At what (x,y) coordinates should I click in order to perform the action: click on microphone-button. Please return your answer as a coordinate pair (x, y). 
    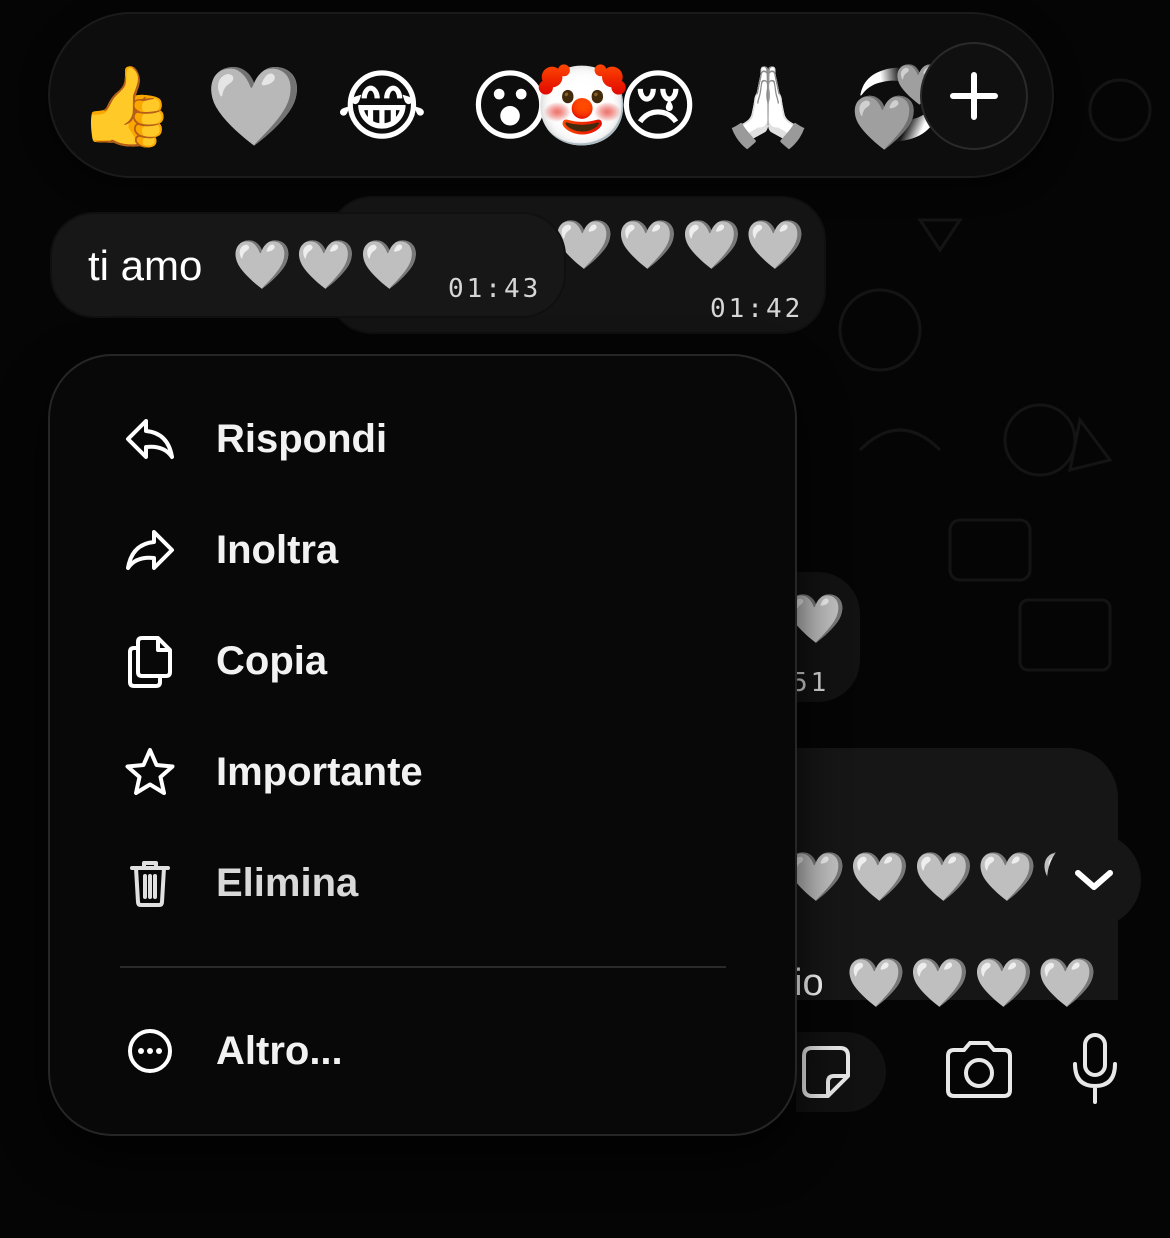
    Looking at the image, I should click on (1095, 1071).